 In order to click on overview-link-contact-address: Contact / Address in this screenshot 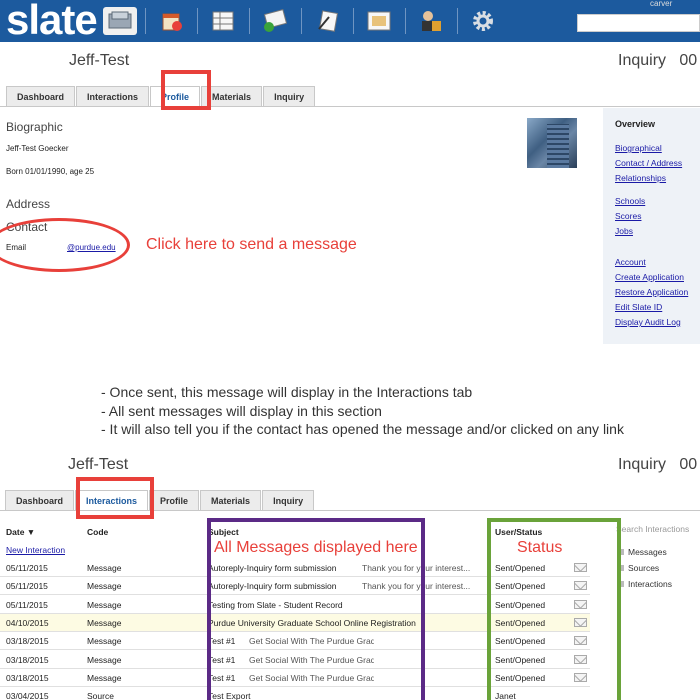, I will do `click(648, 163)`.